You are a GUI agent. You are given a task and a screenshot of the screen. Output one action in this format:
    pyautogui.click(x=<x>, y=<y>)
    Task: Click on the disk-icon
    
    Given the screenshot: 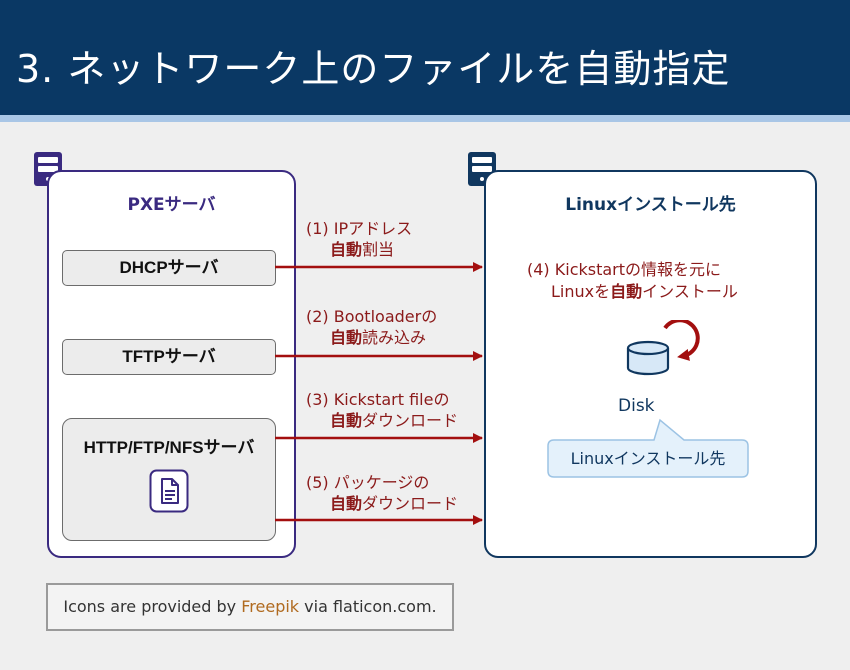 What is the action you would take?
    pyautogui.click(x=663, y=348)
    